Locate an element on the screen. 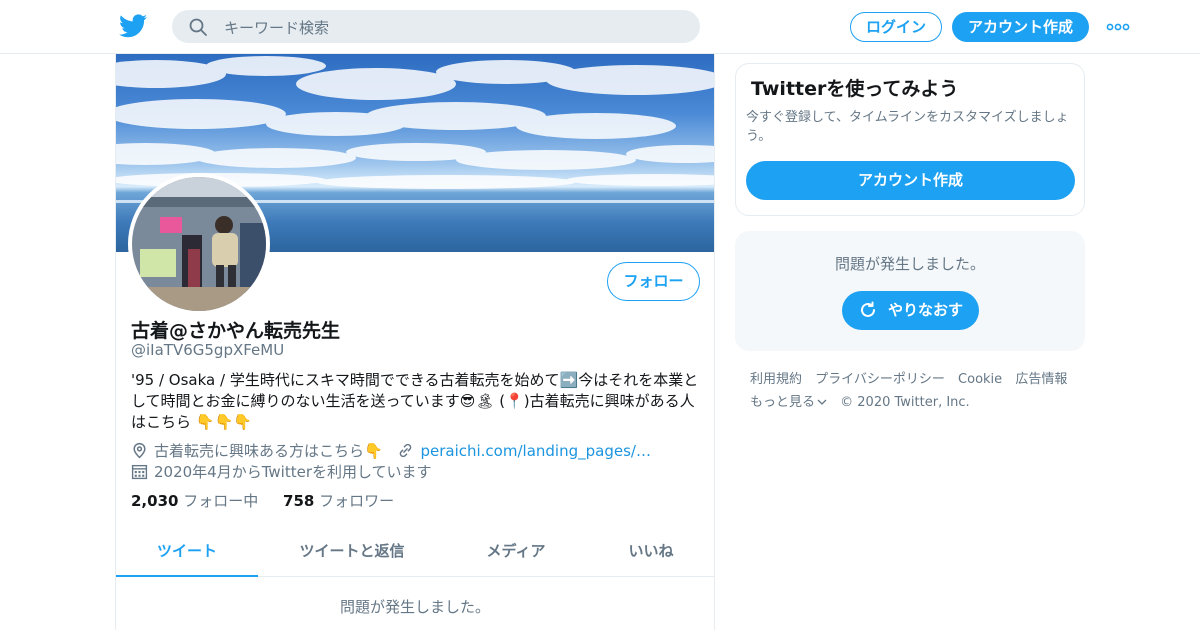  search-input: キーワード検索 is located at coordinates (276, 27).